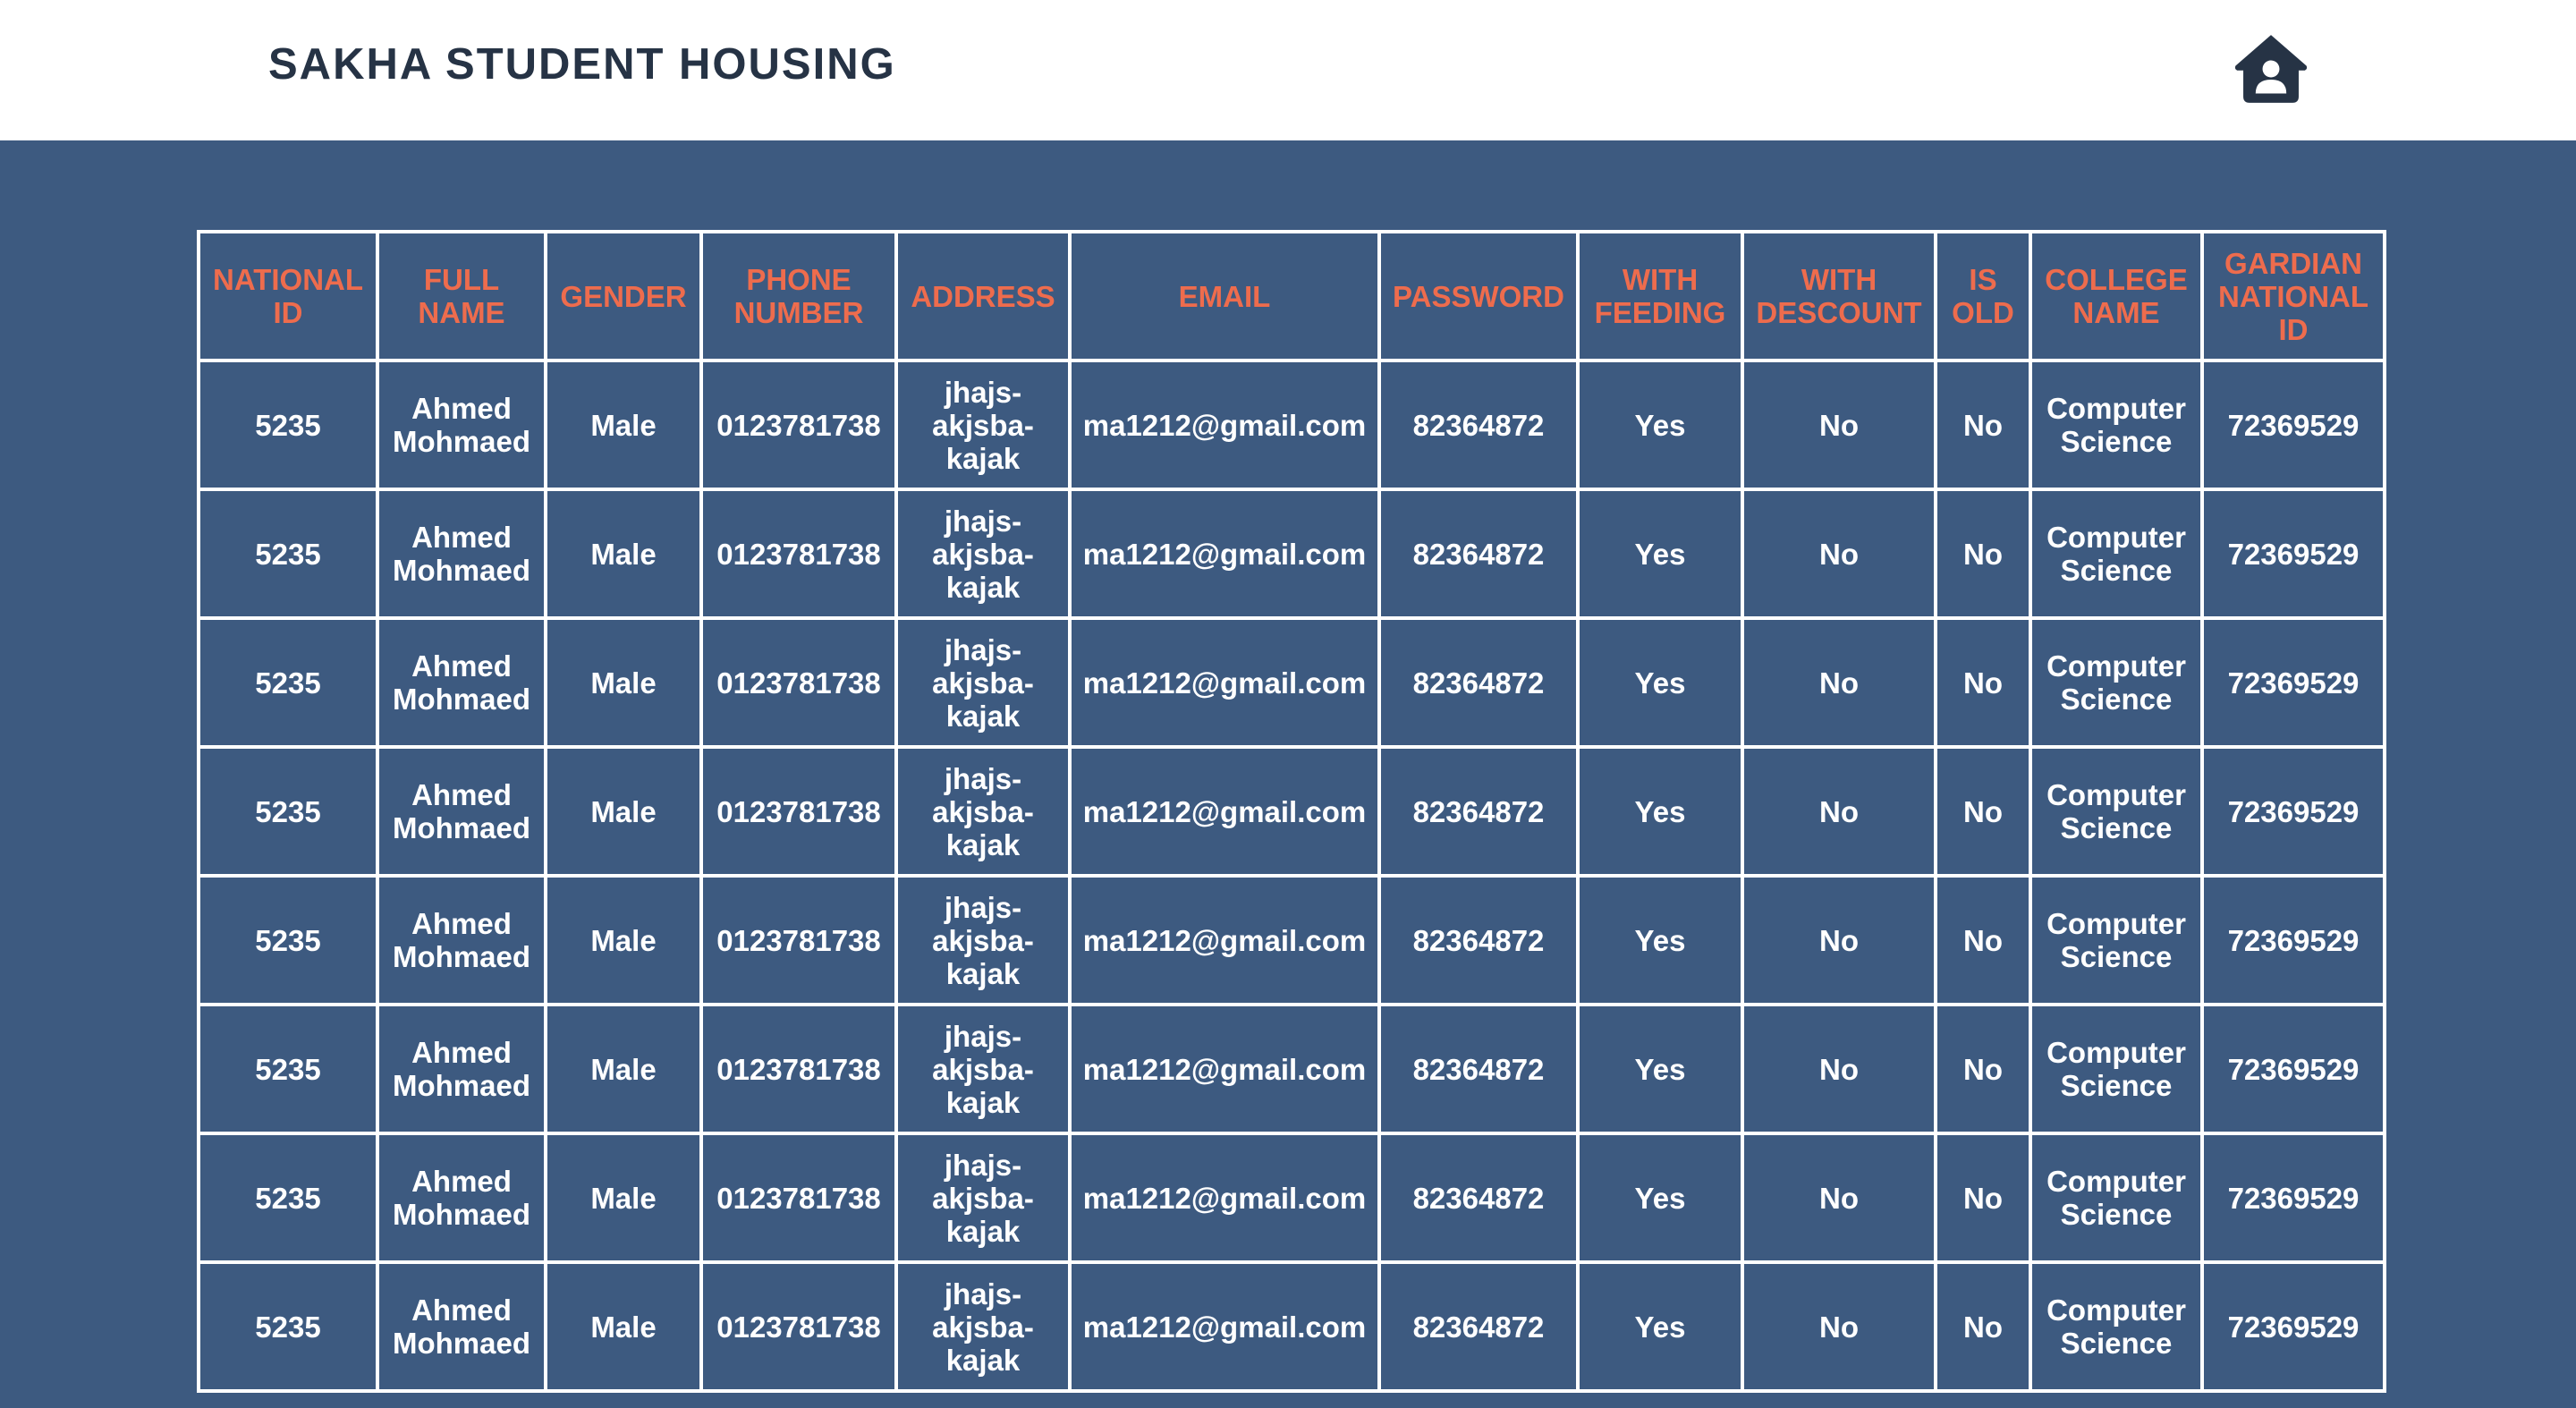 The image size is (2576, 1408). I want to click on column-header-email: EMAIL, so click(1224, 296).